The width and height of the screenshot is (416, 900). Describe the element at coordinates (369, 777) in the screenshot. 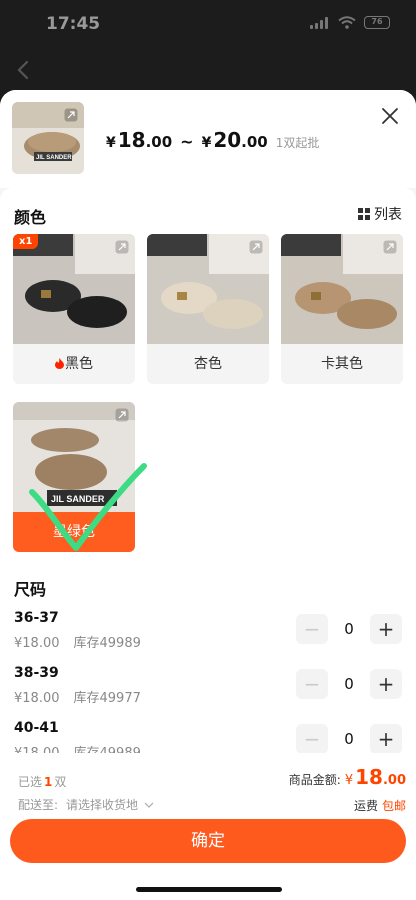

I see `amount-int: 18` at that location.